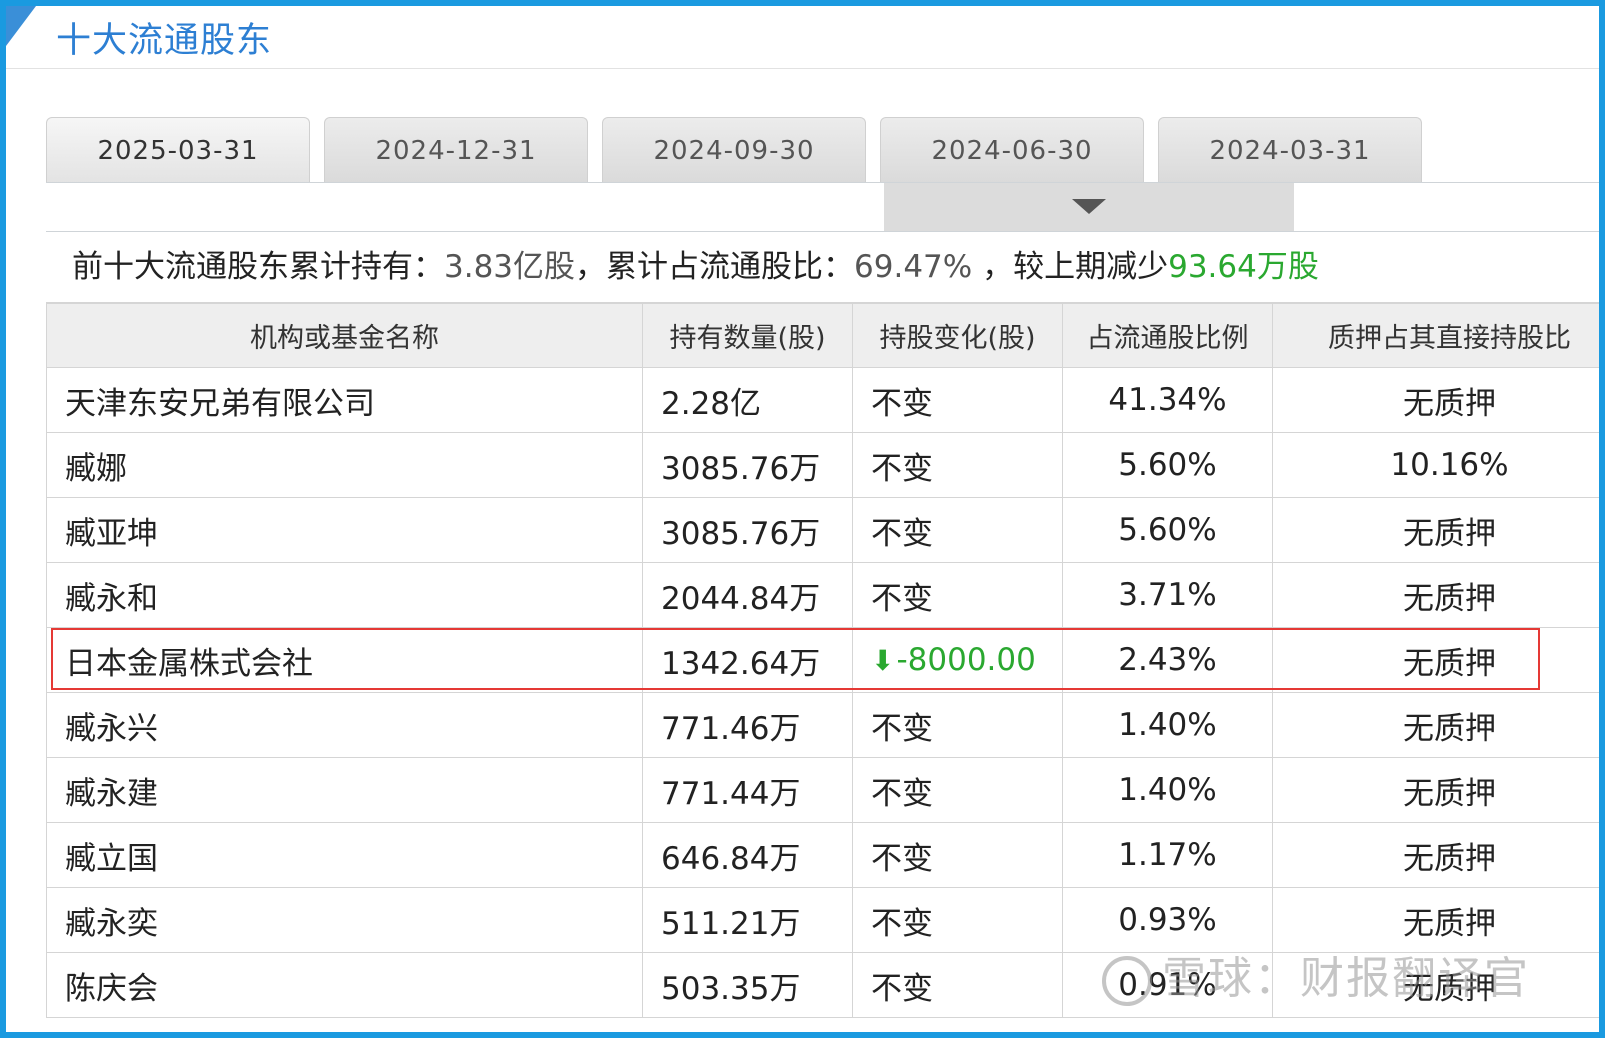 The image size is (1605, 1038). What do you see at coordinates (715, 267) in the screenshot?
I see `summary-mid: ，累计占流通股比：` at bounding box center [715, 267].